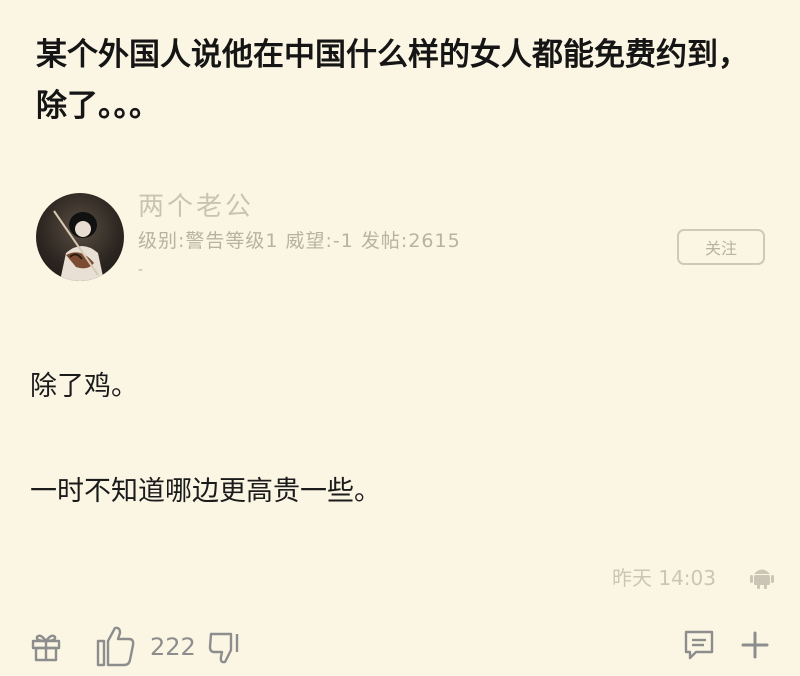 This screenshot has width=800, height=676. Describe the element at coordinates (46, 646) in the screenshot. I see `gift-icon` at that location.